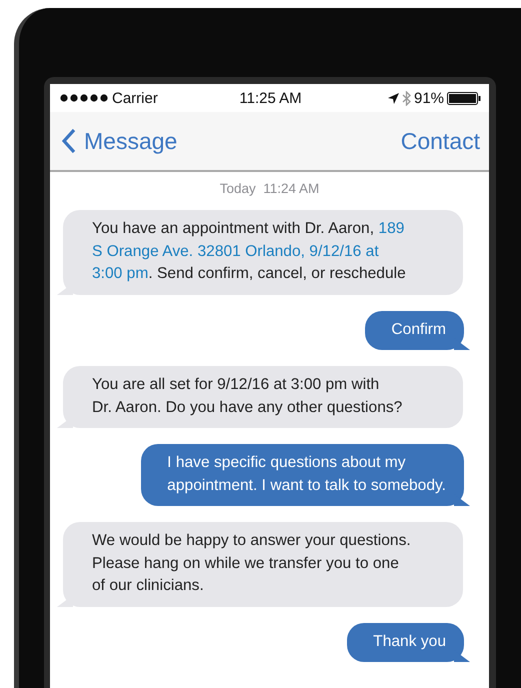 The width and height of the screenshot is (521, 688). Describe the element at coordinates (429, 98) in the screenshot. I see `battery-percentage: 91%` at that location.